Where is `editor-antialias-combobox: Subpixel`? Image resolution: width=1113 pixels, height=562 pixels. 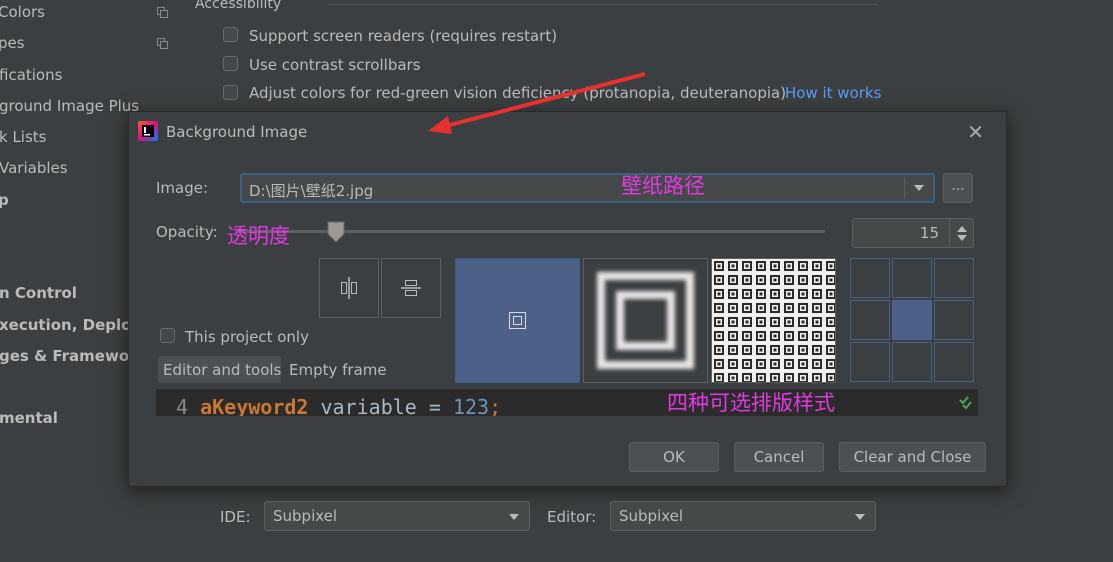
editor-antialias-combobox: Subpixel is located at coordinates (743, 516).